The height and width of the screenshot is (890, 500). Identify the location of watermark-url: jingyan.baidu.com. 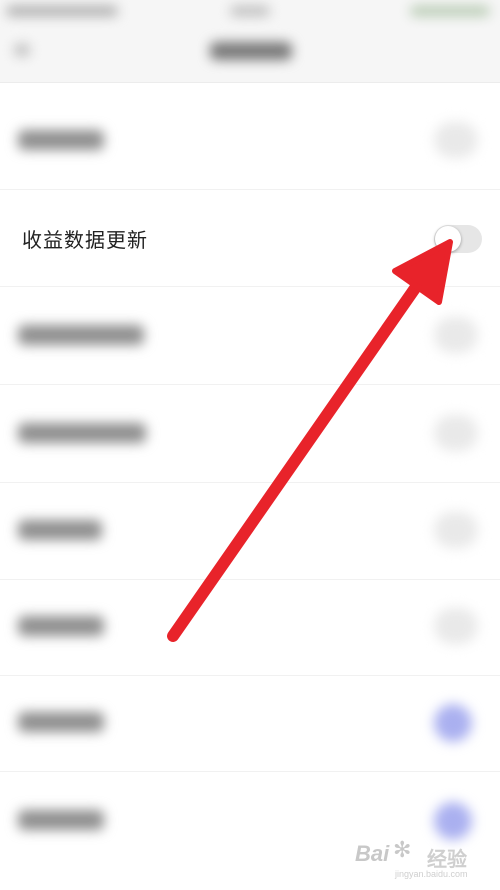
(431, 874).